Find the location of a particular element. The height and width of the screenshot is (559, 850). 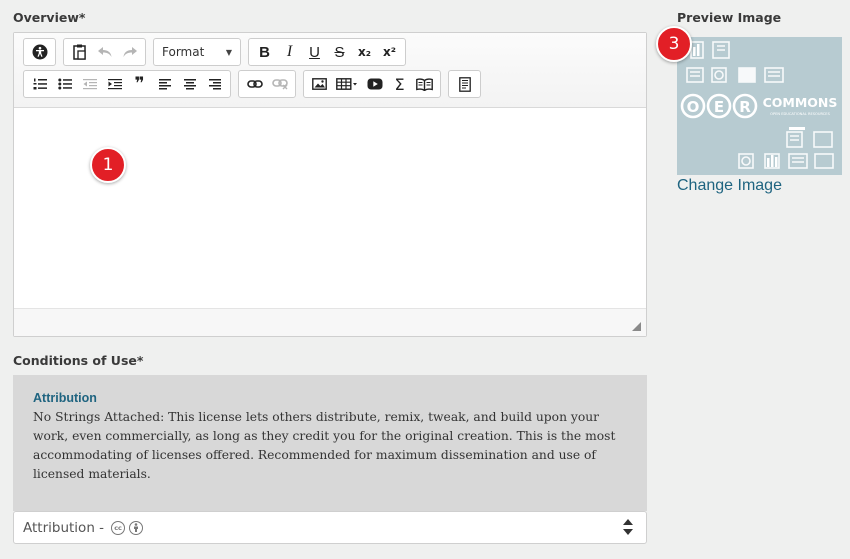

youtube-icon is located at coordinates (374, 84).